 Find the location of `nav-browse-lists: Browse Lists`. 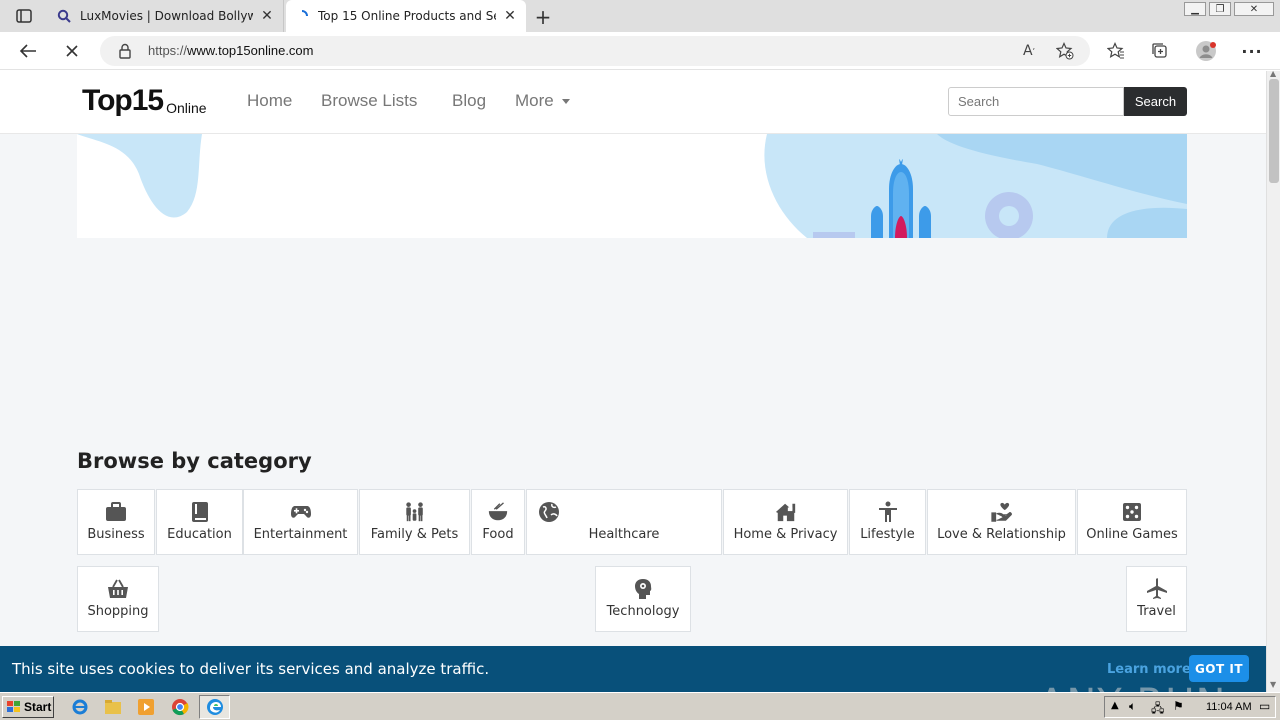

nav-browse-lists: Browse Lists is located at coordinates (369, 101).